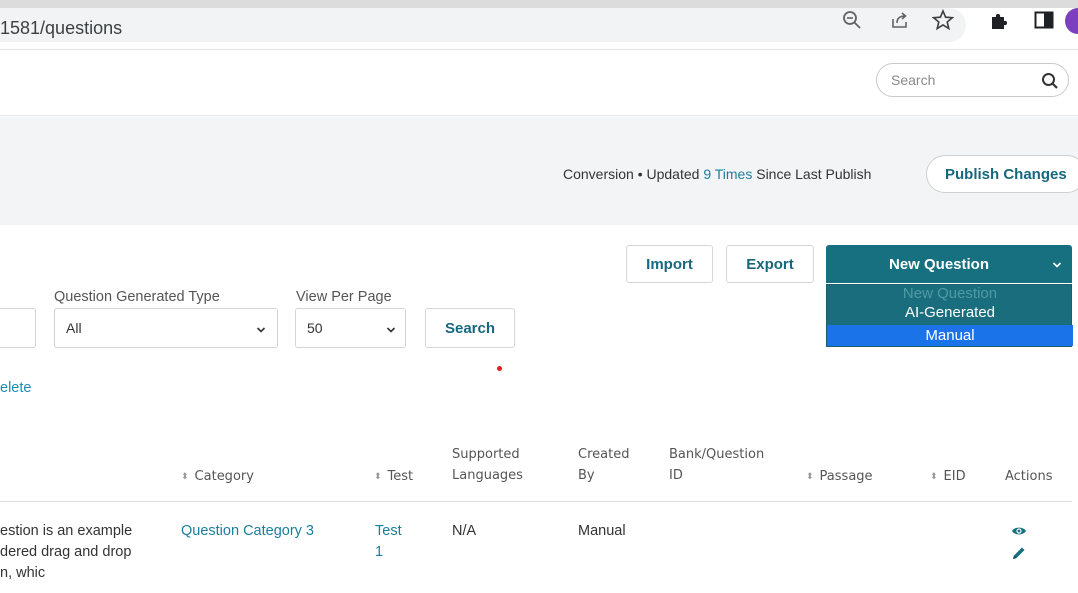 This screenshot has height=593, width=1078. I want to click on url-text: 1581/questions, so click(61, 28).